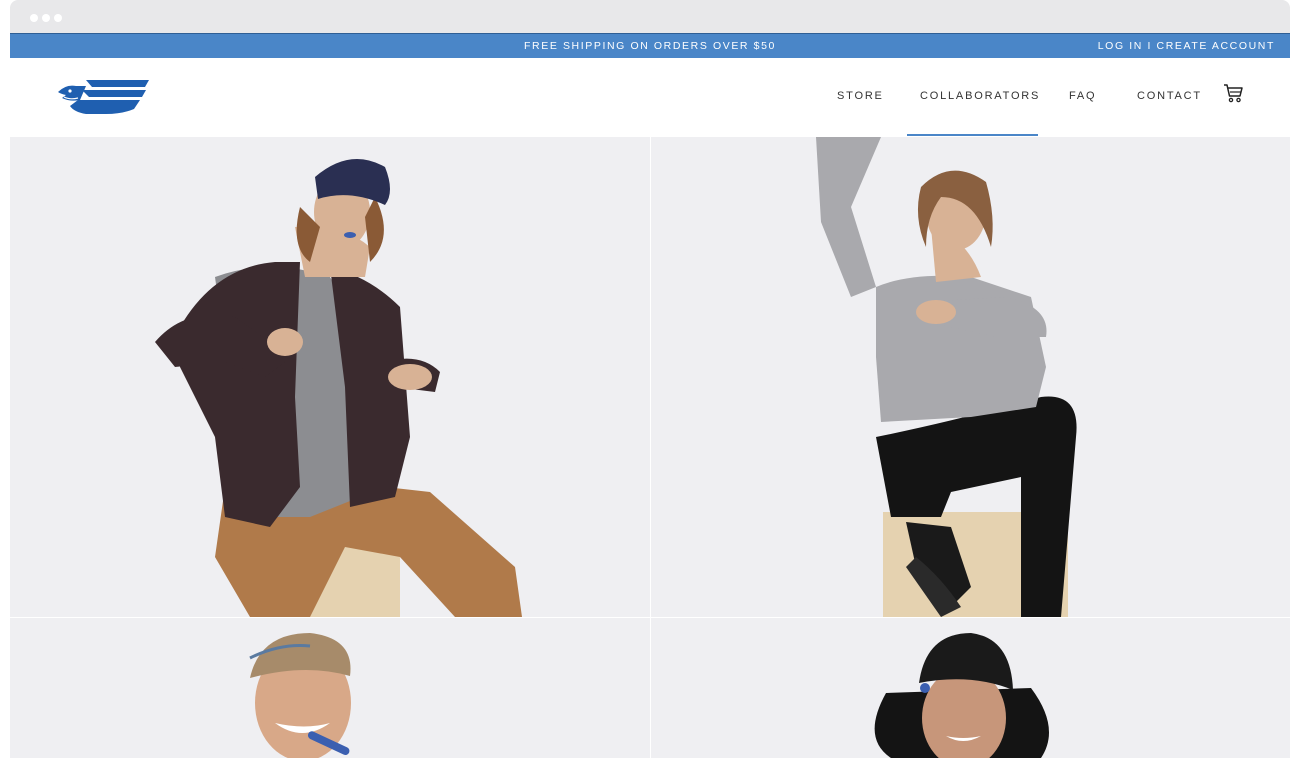 This screenshot has height=758, width=1300. I want to click on window-controls, so click(46, 18).